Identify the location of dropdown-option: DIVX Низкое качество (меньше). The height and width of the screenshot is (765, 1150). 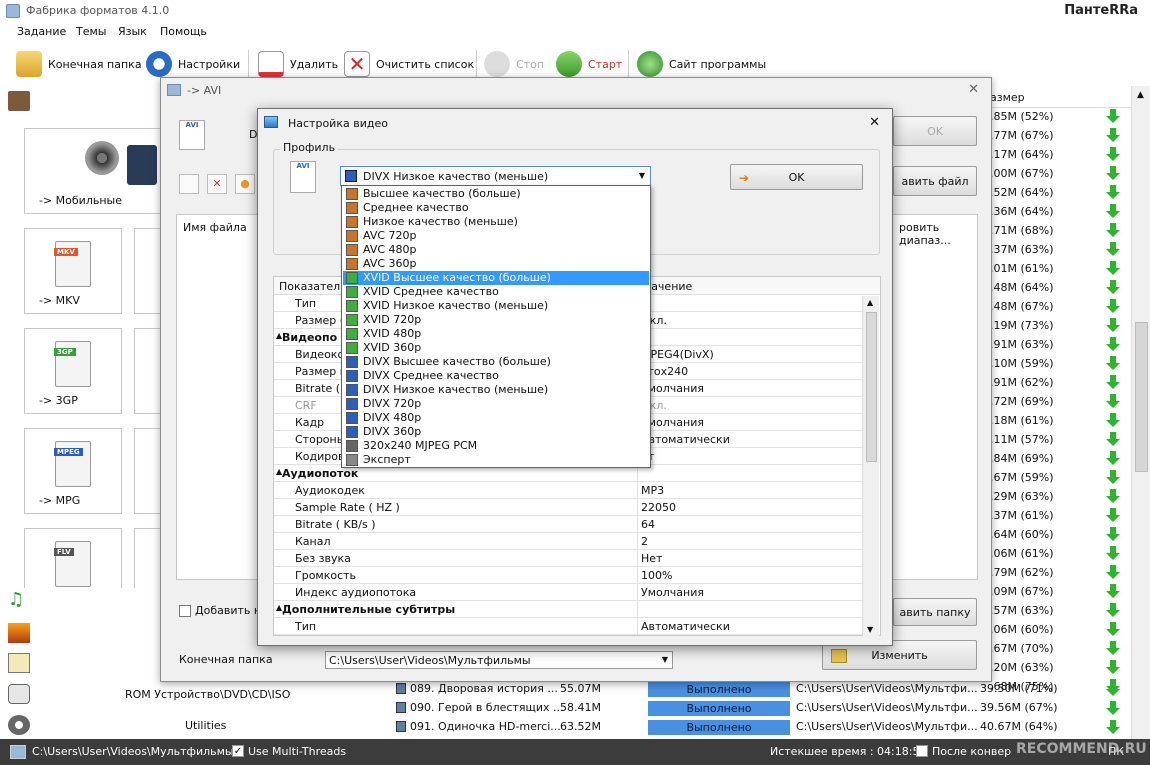
(496, 390).